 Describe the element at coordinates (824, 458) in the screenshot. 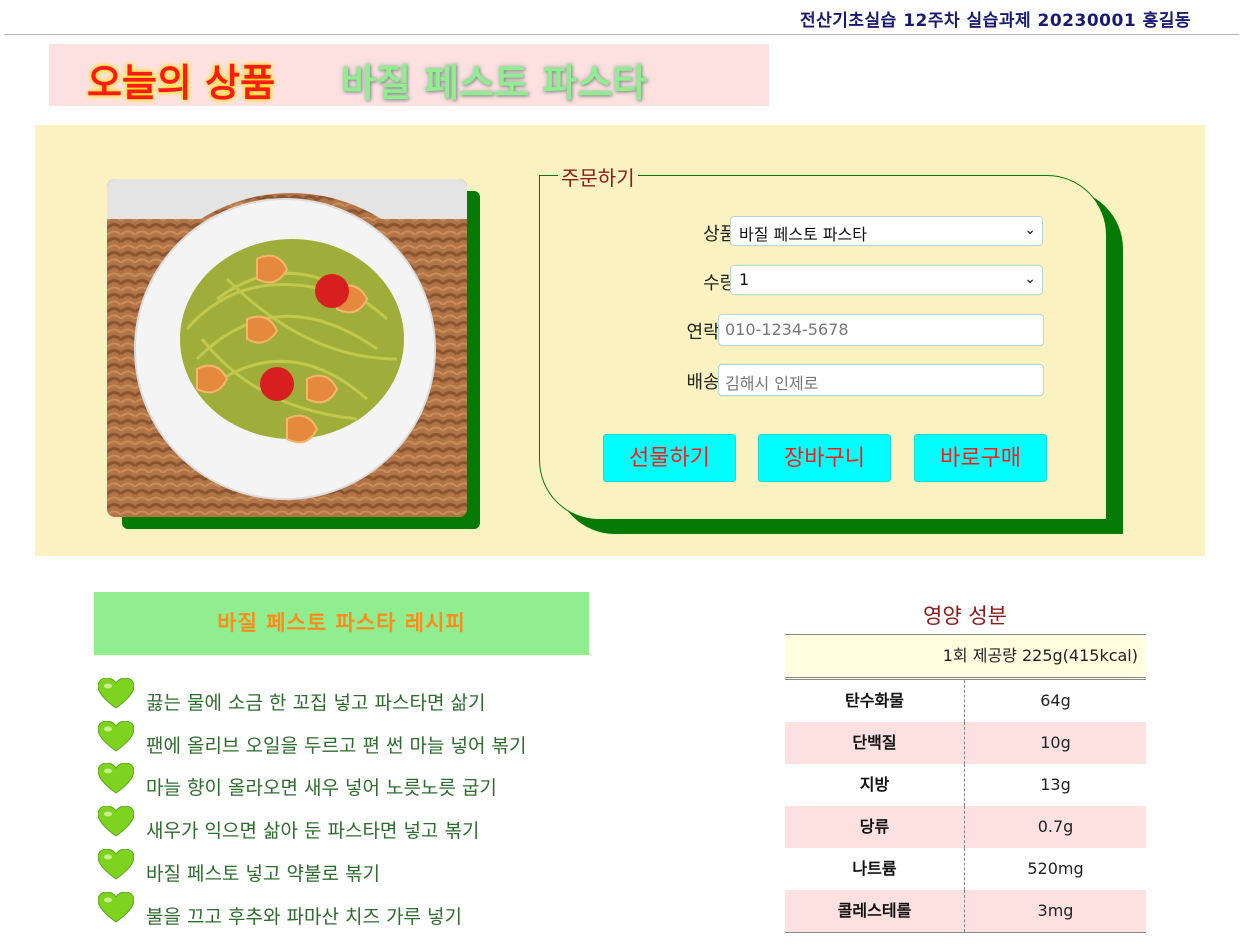

I see `cart-button: 장바구니` at that location.